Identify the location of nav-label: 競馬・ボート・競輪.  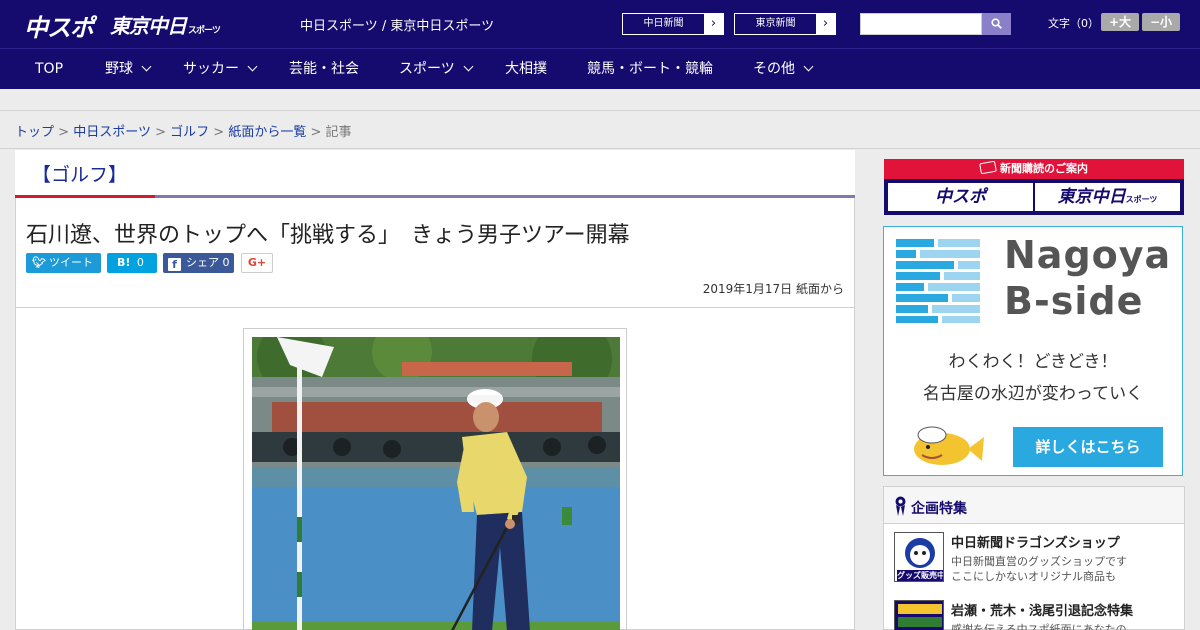
(650, 69).